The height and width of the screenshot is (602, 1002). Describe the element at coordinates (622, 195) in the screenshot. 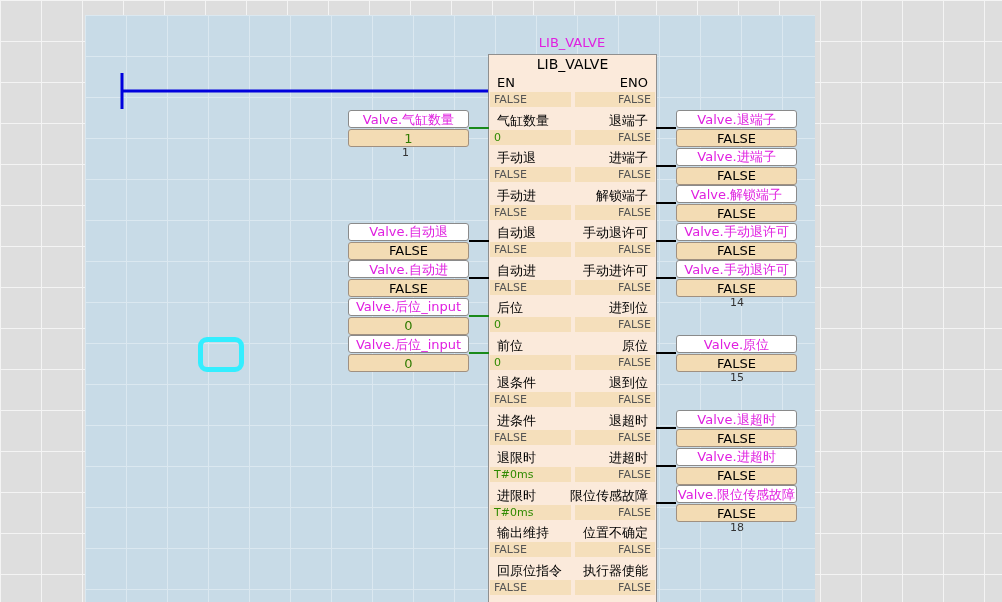

I see `output-pin-label: 解锁端子` at that location.